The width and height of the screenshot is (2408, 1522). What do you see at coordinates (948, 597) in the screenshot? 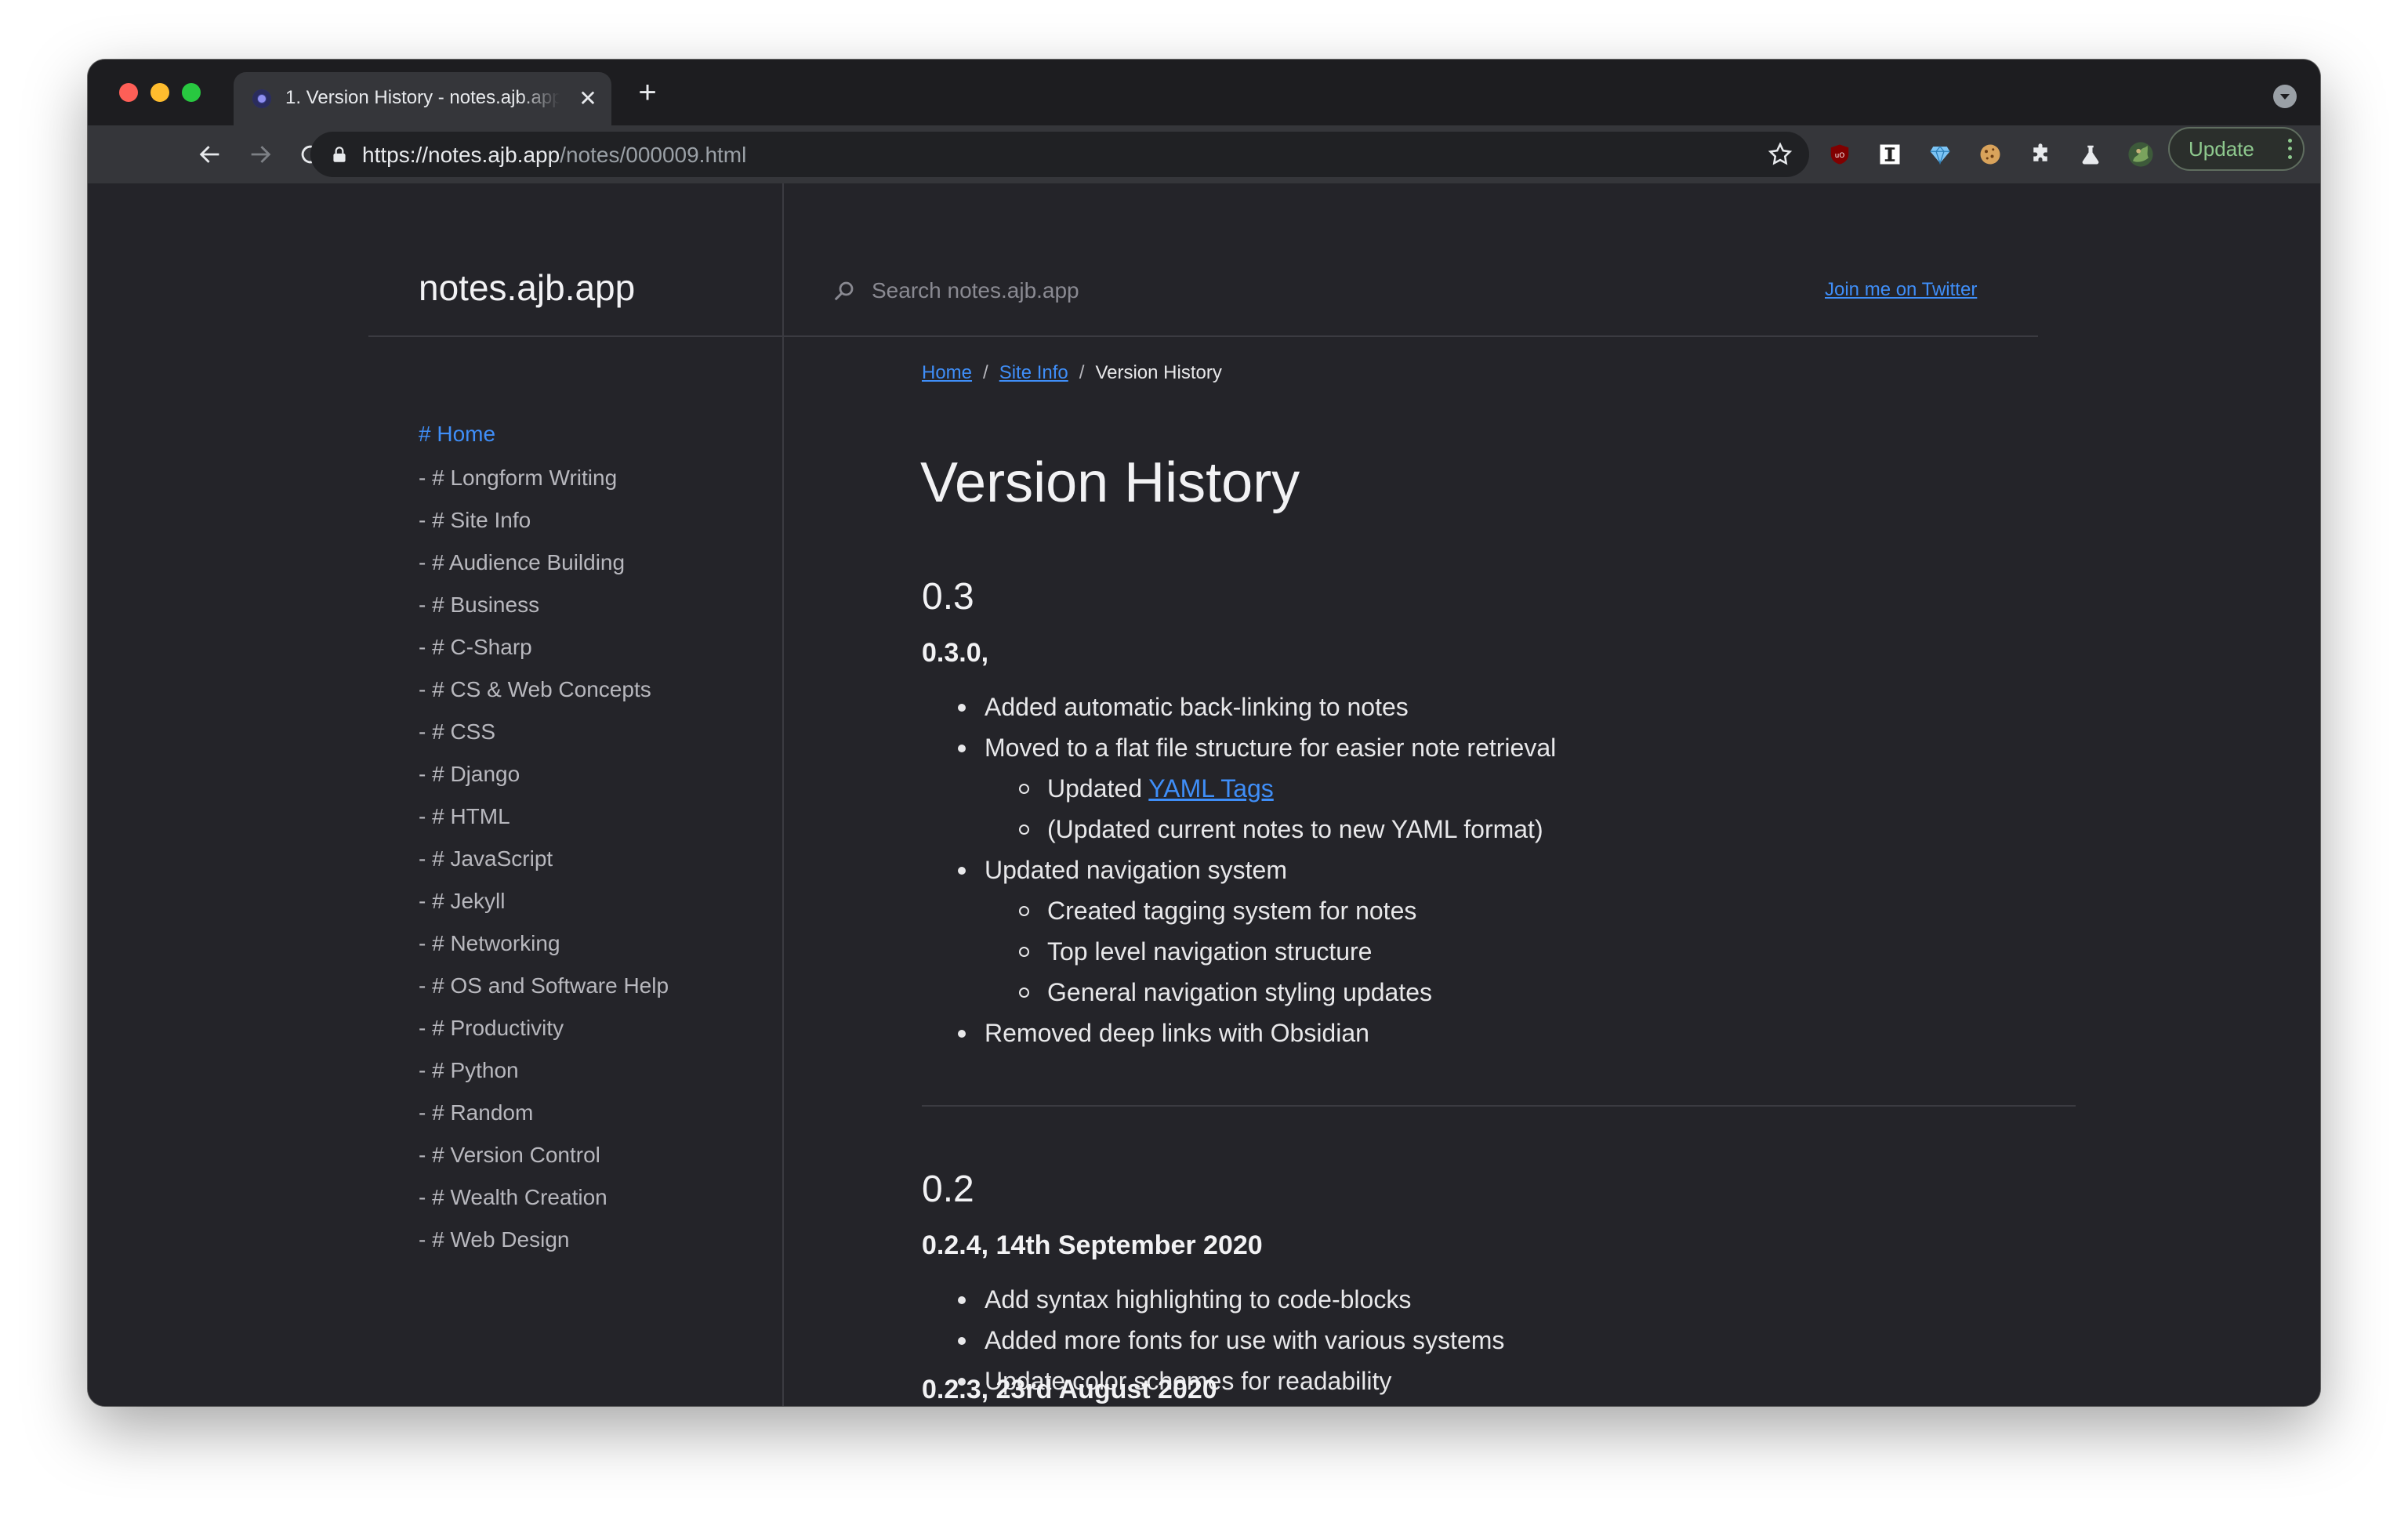
I see `section-heading-0-3: 0.3` at bounding box center [948, 597].